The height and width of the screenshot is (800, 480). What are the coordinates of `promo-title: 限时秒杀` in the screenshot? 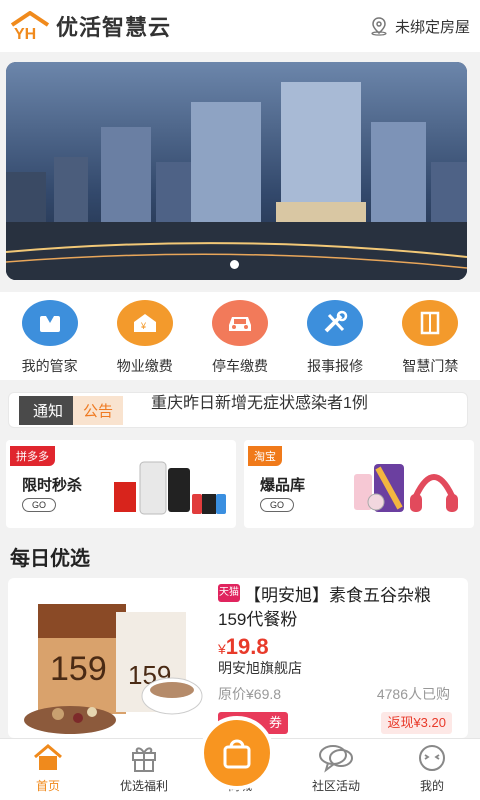 It's located at (52, 485).